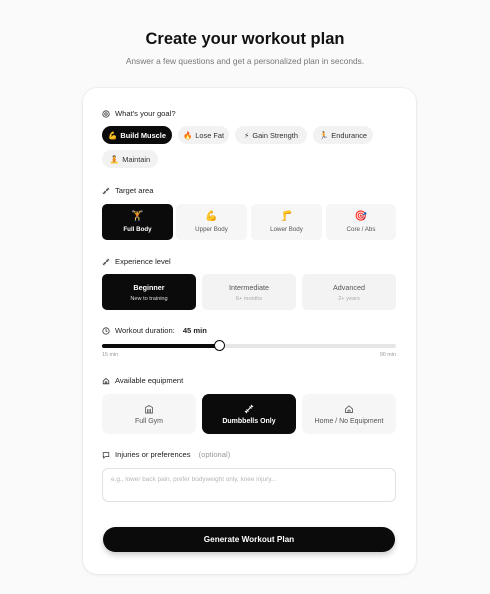 This screenshot has height=594, width=490. I want to click on fire-icon: 🔥, so click(187, 135).